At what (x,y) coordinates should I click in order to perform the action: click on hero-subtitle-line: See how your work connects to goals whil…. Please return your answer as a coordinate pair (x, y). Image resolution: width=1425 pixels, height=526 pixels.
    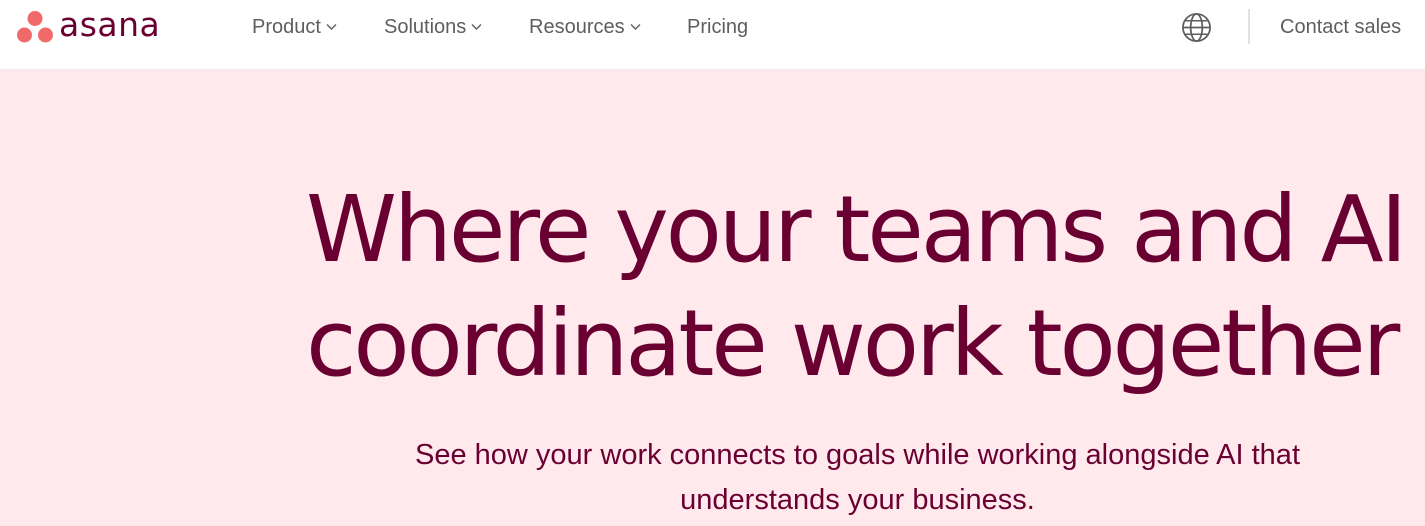
    Looking at the image, I should click on (857, 455).